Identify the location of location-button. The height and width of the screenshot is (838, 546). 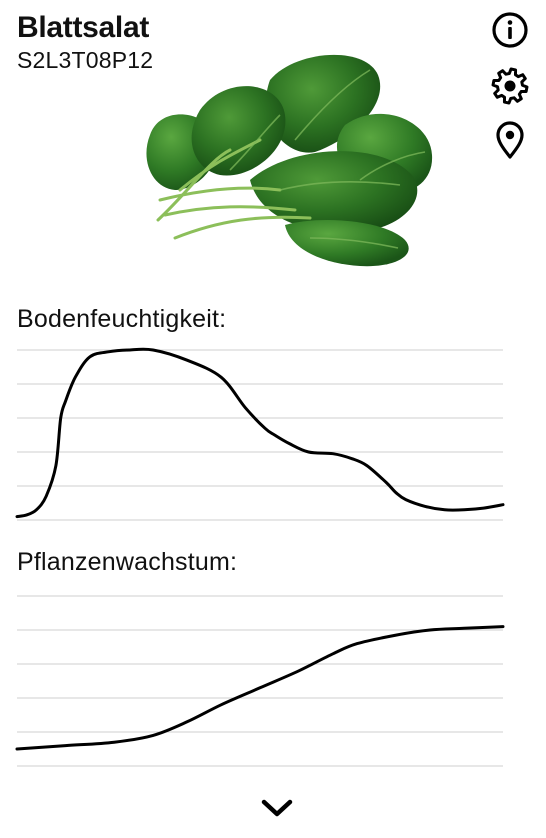
(510, 140).